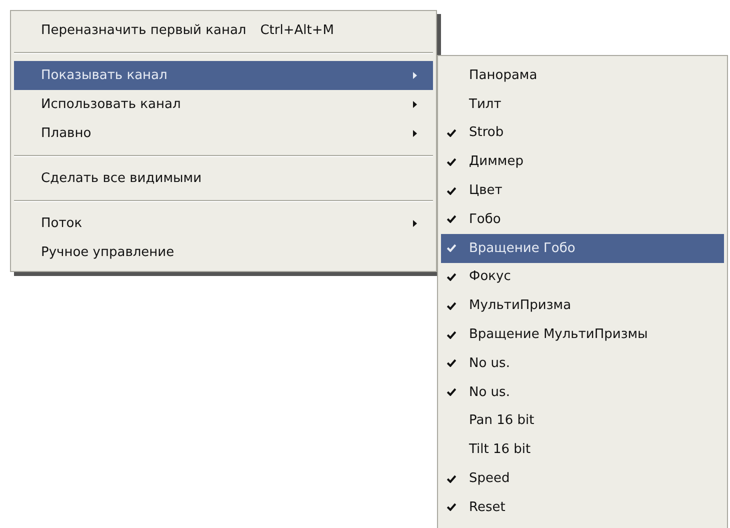  I want to click on menu-item: Плавно, so click(223, 133).